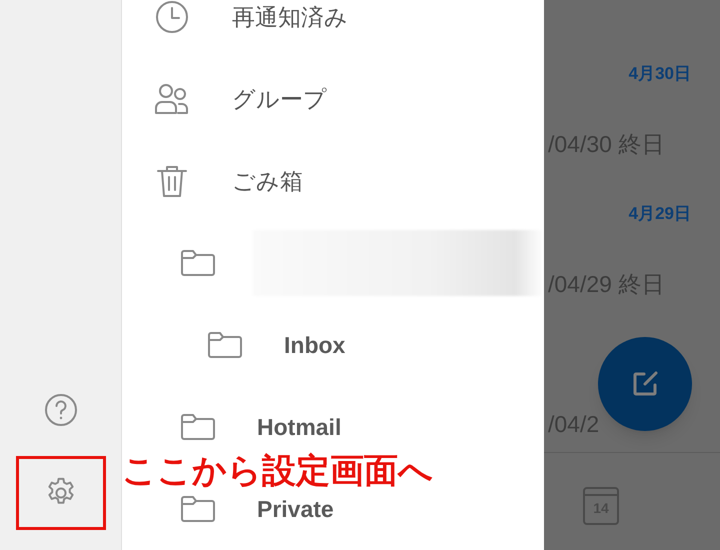 Image resolution: width=720 pixels, height=550 pixels. I want to click on annotation-text: ここから設定画面へ, so click(277, 471).